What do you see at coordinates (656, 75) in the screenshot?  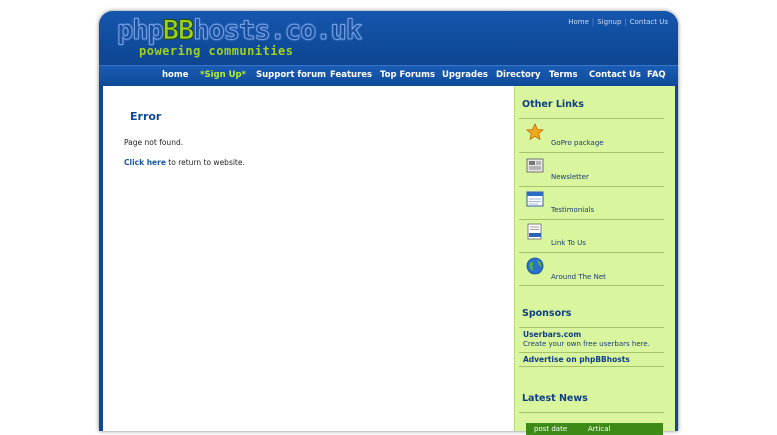 I see `nav-faq: FAQ` at bounding box center [656, 75].